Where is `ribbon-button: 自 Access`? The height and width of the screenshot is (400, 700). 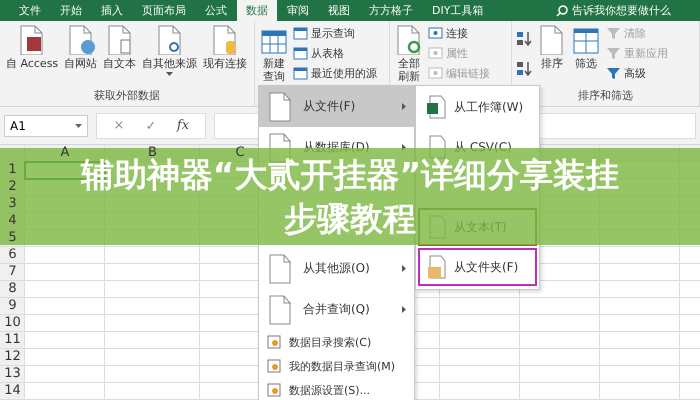 ribbon-button: 自 Access is located at coordinates (32, 47).